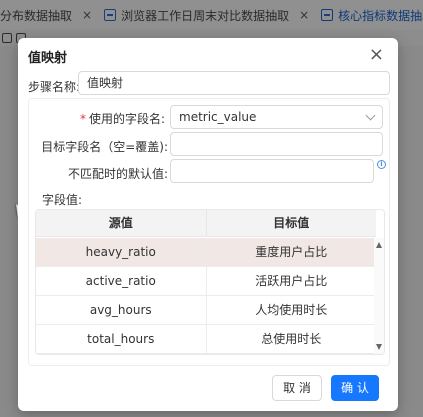 This screenshot has width=423, height=417. What do you see at coordinates (62, 200) in the screenshot?
I see `field-values-label: 字段值:` at bounding box center [62, 200].